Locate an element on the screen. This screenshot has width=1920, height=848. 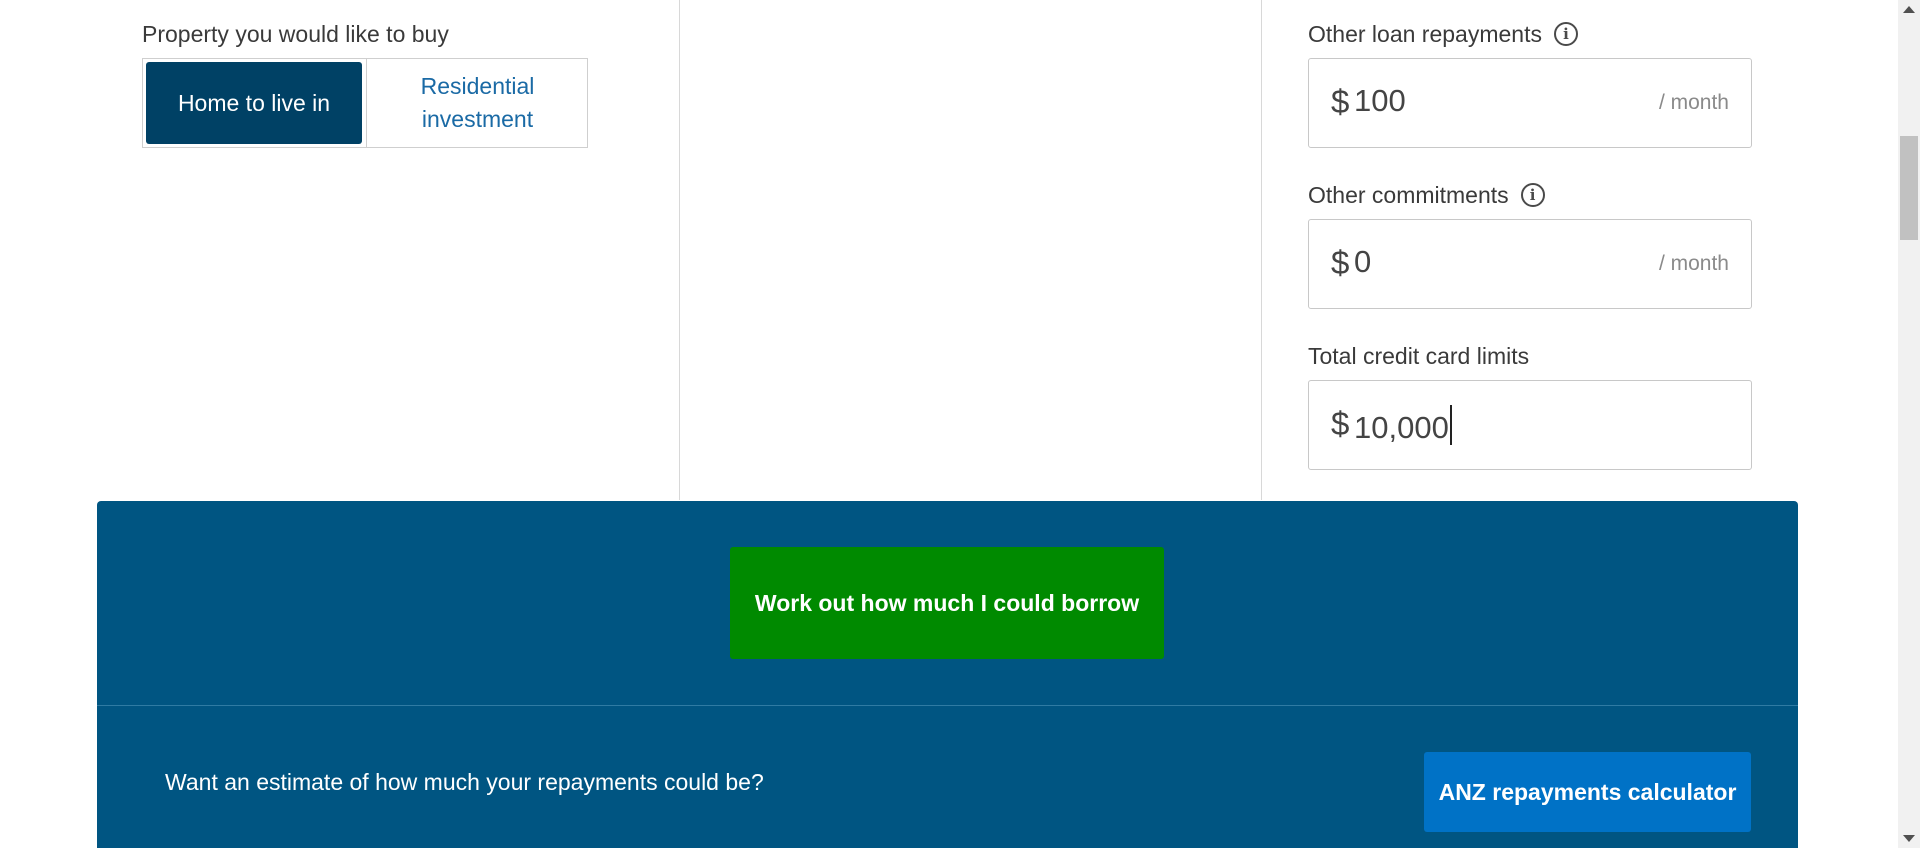
column-divider-left is located at coordinates (679, 250).